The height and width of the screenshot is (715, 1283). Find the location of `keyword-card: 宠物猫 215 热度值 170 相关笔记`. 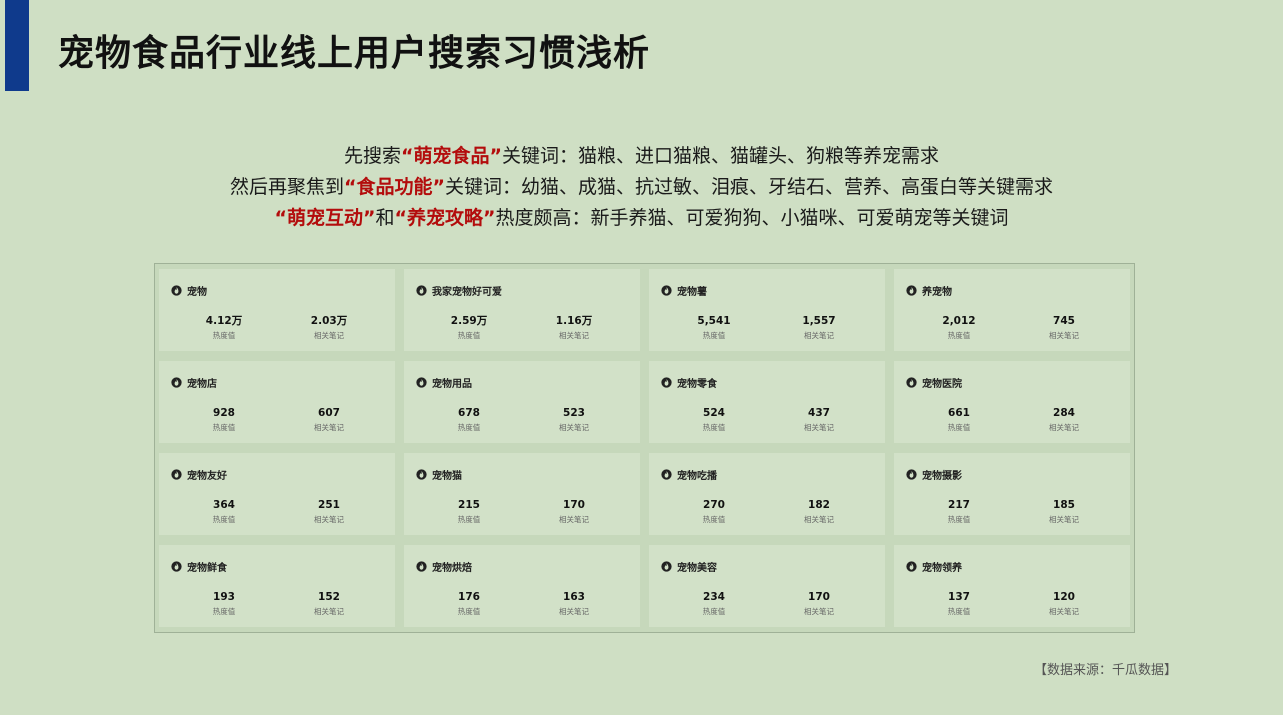

keyword-card: 宠物猫 215 热度值 170 相关笔记 is located at coordinates (522, 494).